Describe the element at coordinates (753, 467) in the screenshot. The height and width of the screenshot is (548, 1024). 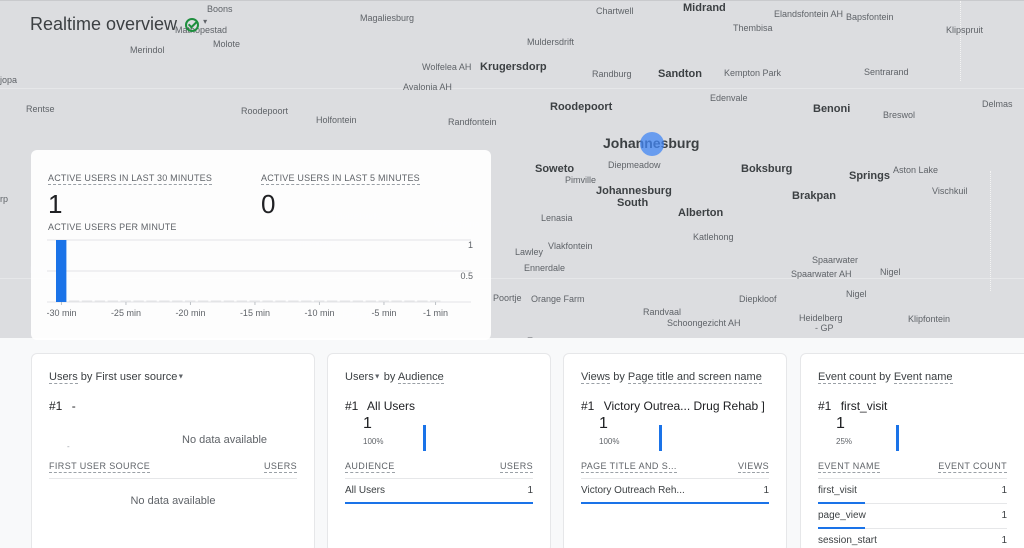
I see `column-header-views: VIEWS` at that location.